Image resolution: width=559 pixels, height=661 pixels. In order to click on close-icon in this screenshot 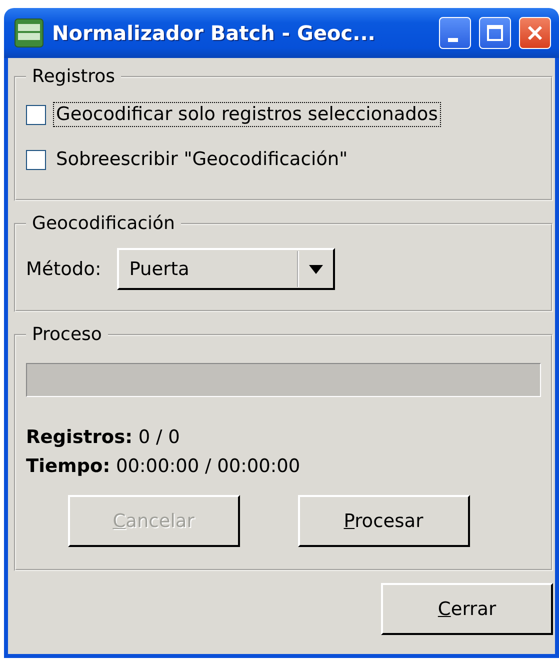, I will do `click(535, 33)`.